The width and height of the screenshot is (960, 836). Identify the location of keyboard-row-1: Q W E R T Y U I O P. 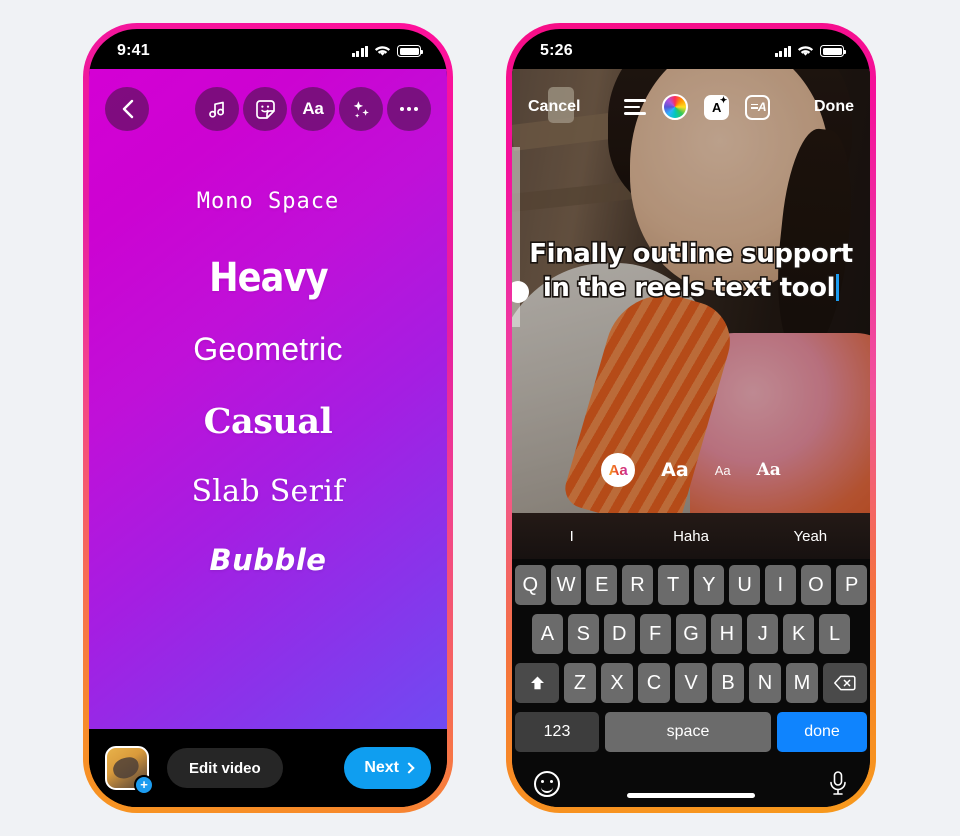
(691, 585).